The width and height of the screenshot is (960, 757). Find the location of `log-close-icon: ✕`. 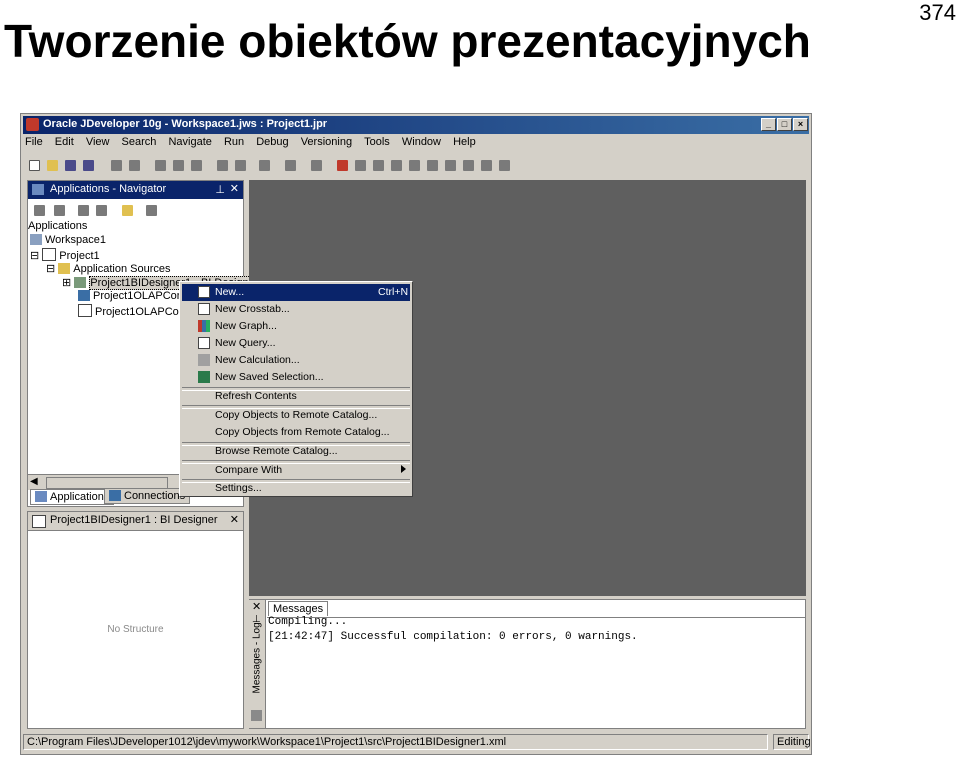

log-close-icon: ✕ is located at coordinates (256, 606).